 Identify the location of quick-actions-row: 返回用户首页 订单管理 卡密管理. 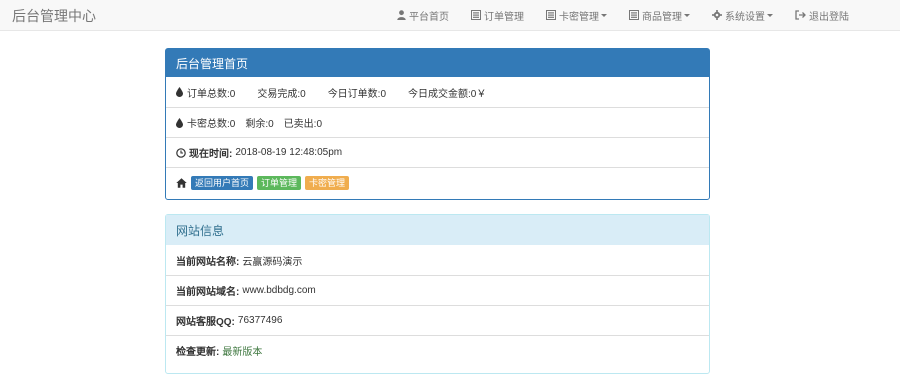
(437, 182).